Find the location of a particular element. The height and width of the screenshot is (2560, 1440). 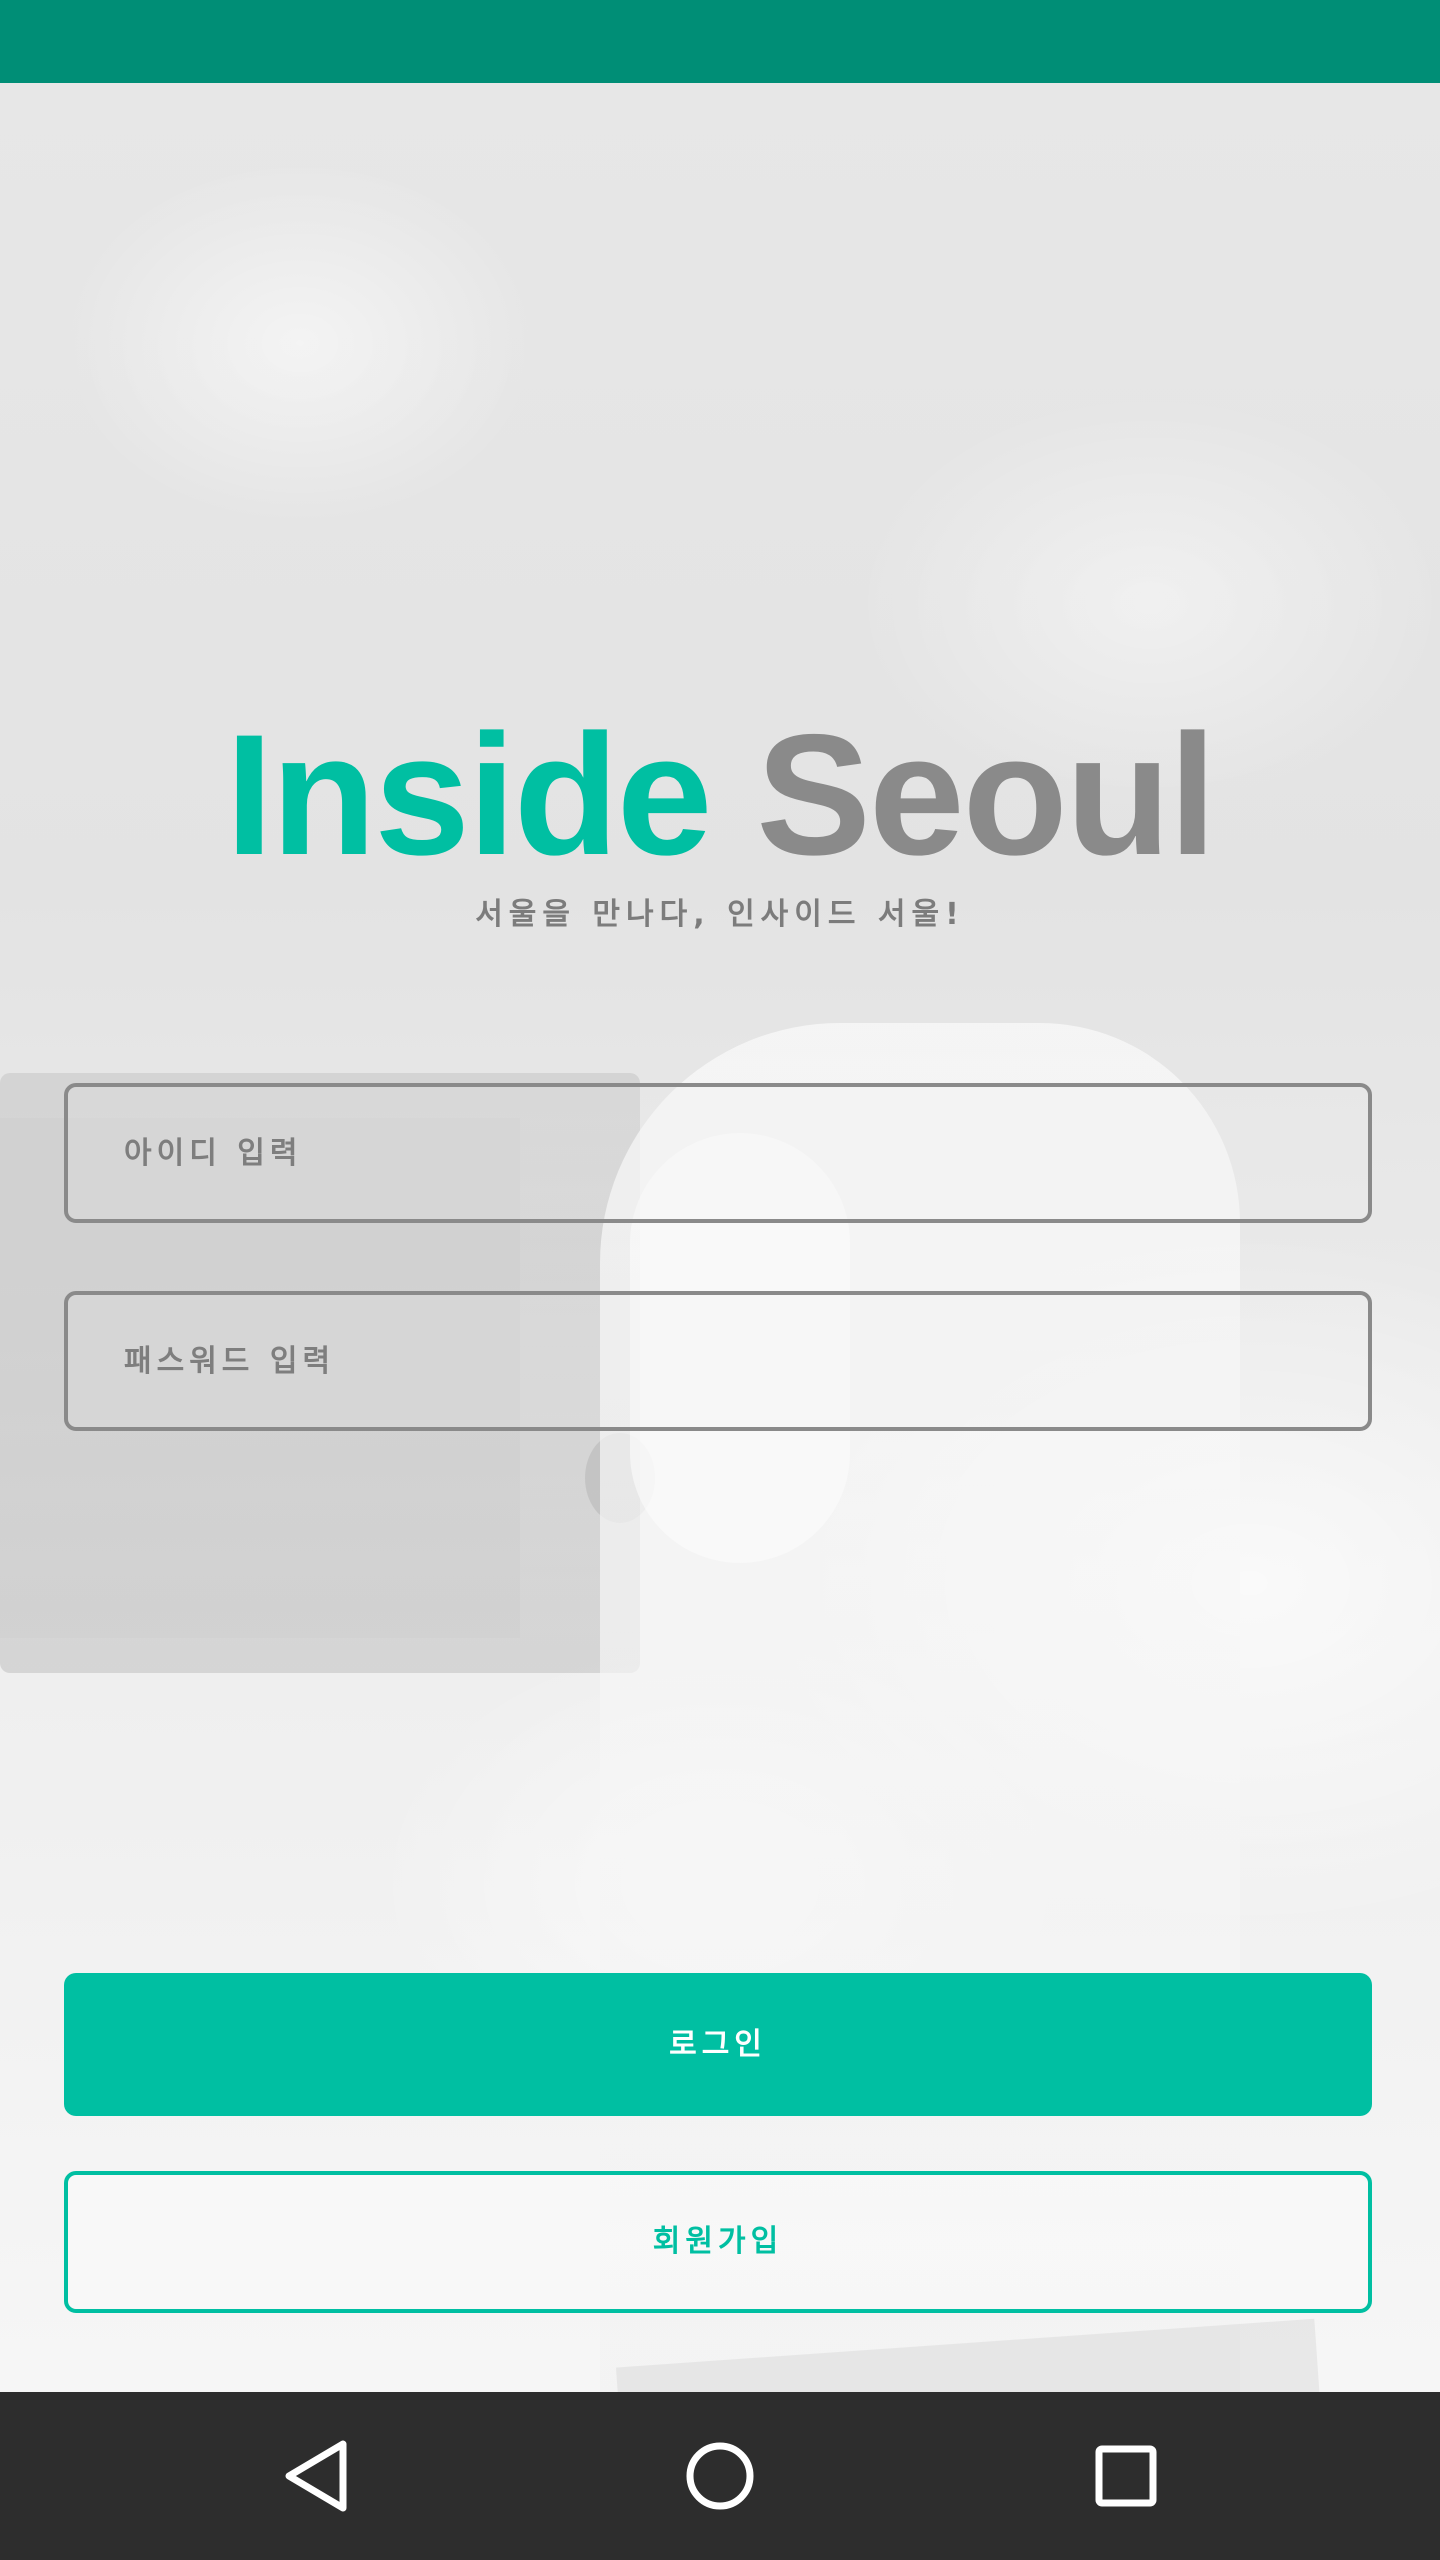

app-title-word-inside: Inside is located at coordinates (468, 795).